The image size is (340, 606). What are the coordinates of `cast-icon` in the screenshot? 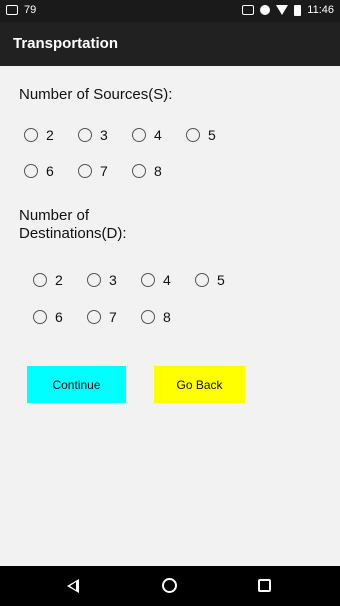 It's located at (248, 10).